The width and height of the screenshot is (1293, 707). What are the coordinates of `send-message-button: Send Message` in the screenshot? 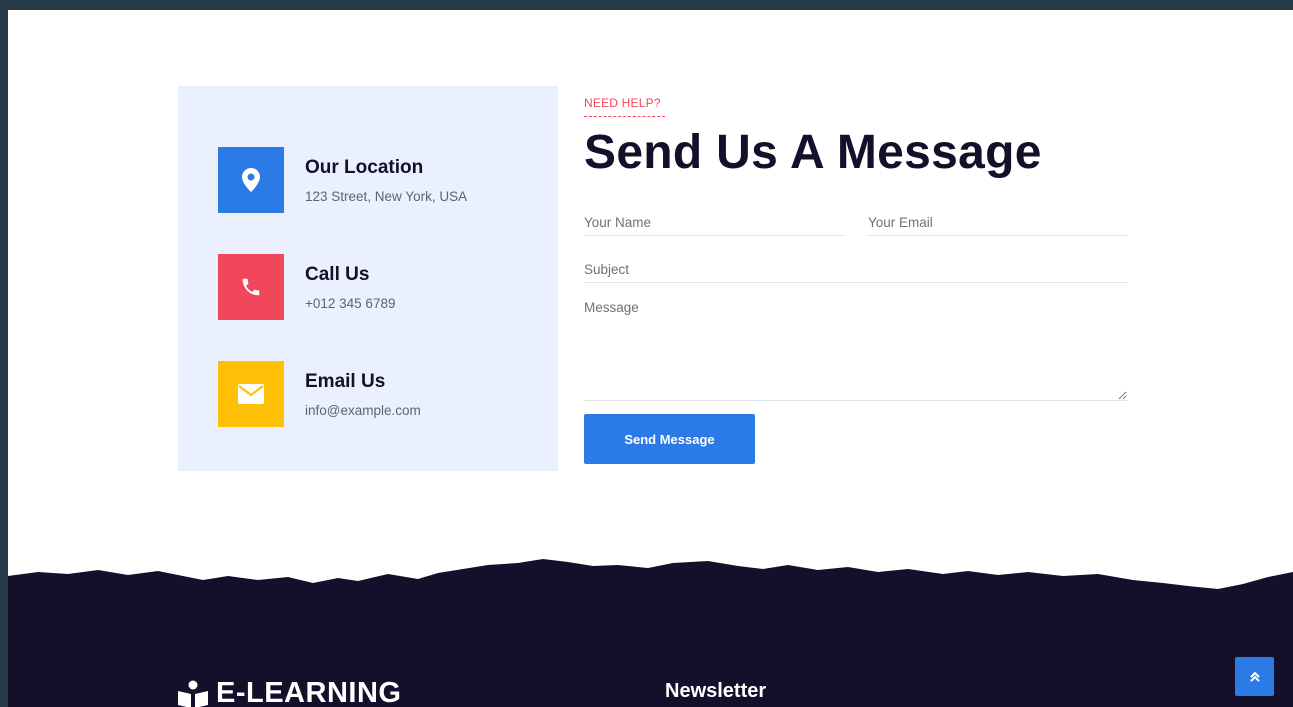 It's located at (669, 439).